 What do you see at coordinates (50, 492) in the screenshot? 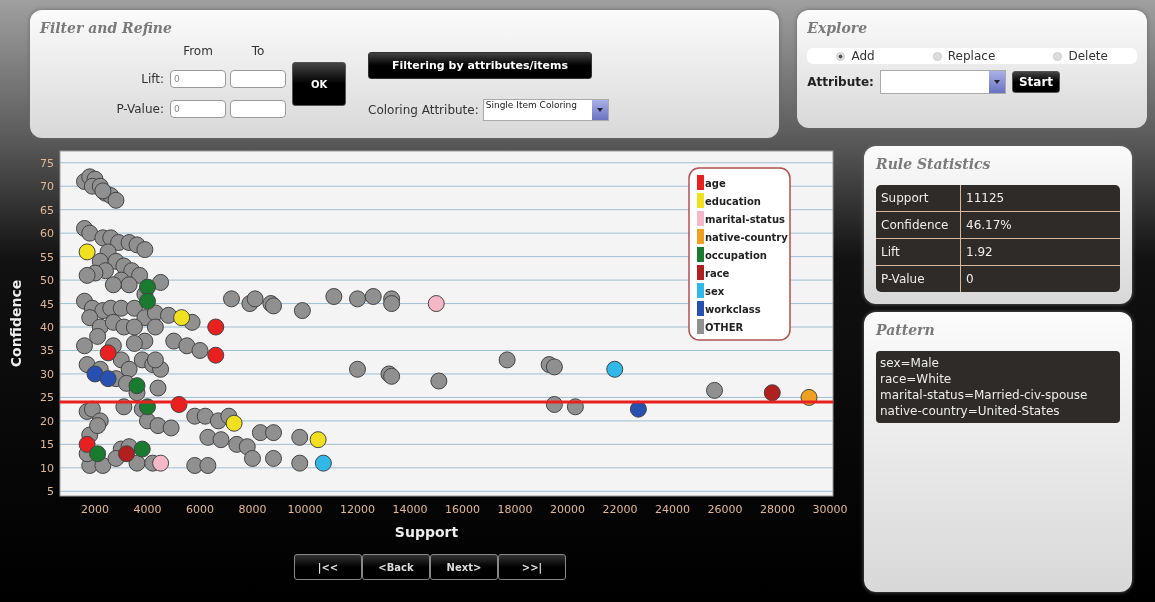
I see `y-tick-label: 5` at bounding box center [50, 492].